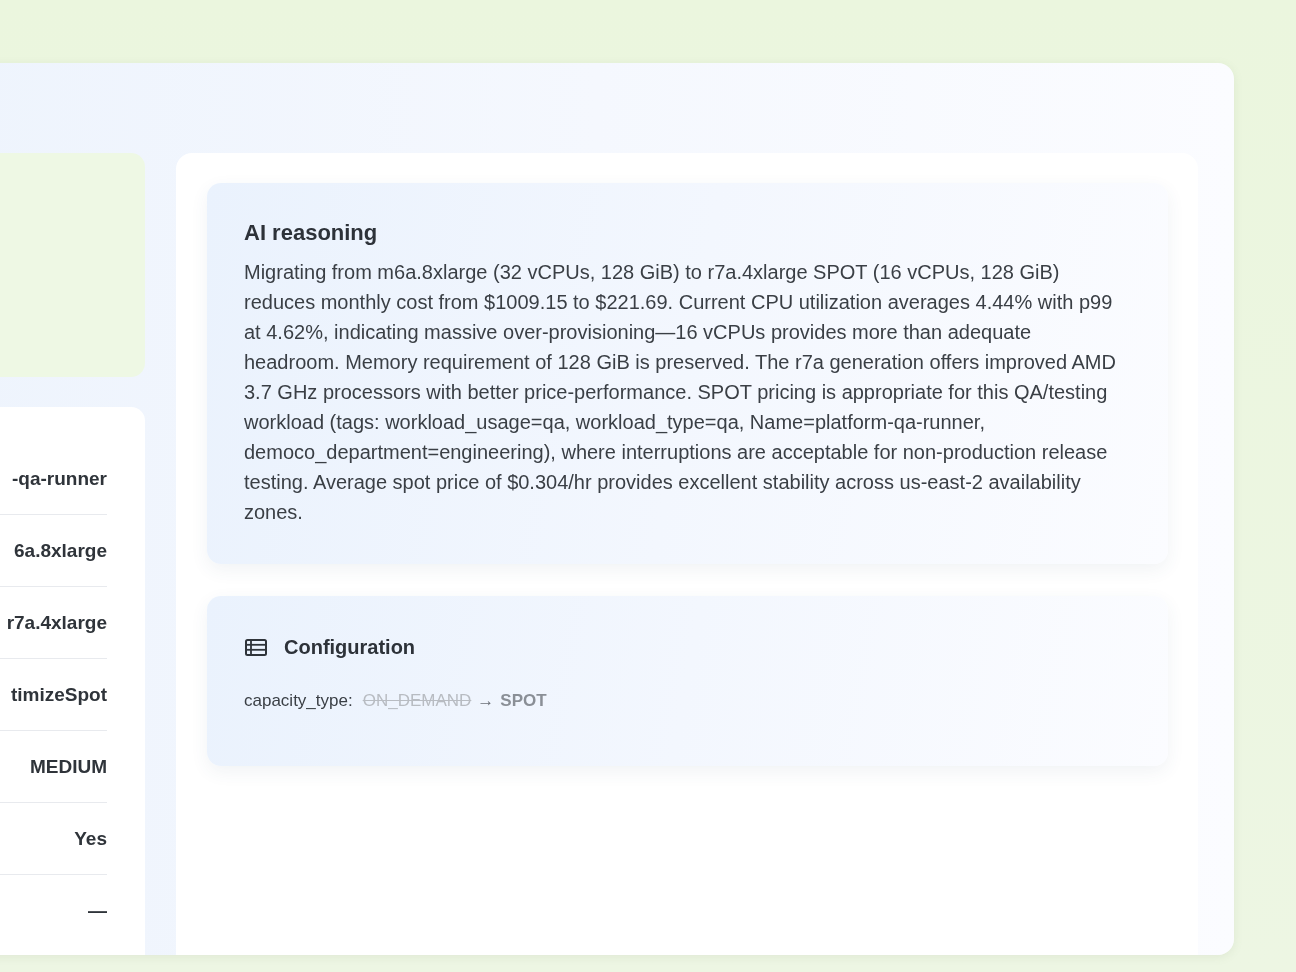 The height and width of the screenshot is (972, 1296). What do you see at coordinates (58, 694) in the screenshot?
I see `detail-value: timizeSpot` at bounding box center [58, 694].